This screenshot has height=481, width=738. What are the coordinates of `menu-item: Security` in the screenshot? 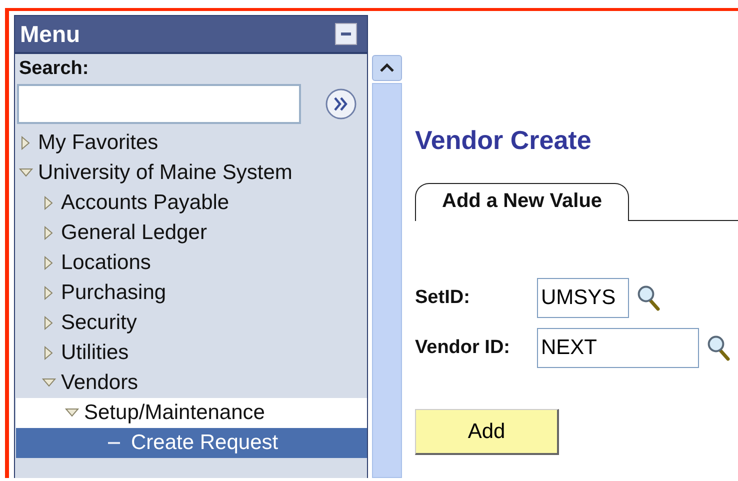 It's located at (191, 323).